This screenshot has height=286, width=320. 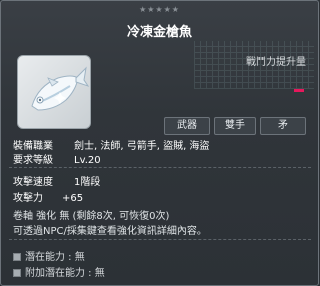 What do you see at coordinates (17, 257) in the screenshot?
I see `potential-square-icon` at bounding box center [17, 257].